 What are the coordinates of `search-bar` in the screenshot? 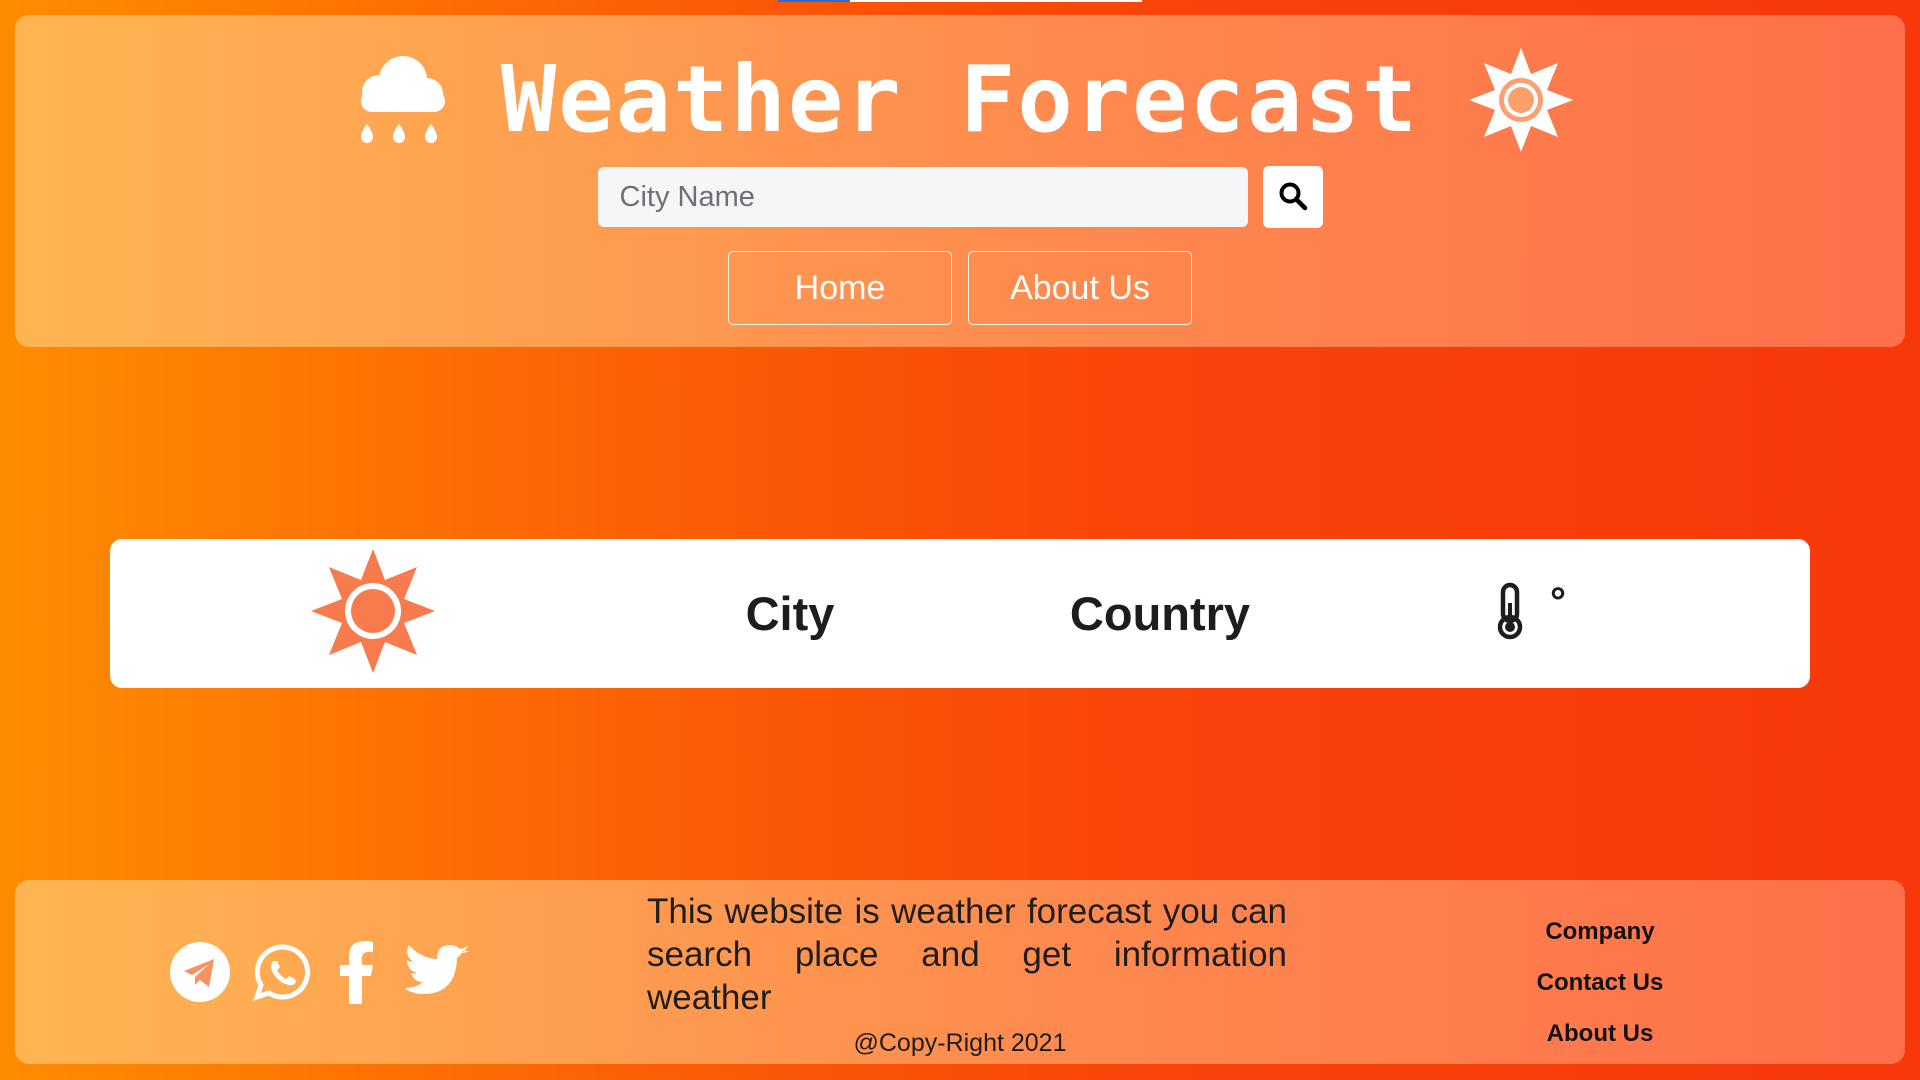 It's located at (960, 197).